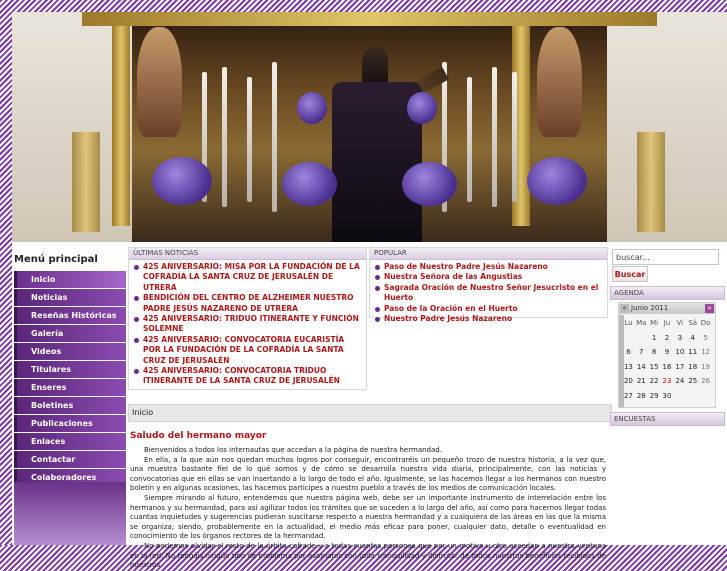 The height and width of the screenshot is (571, 727). I want to click on calendar-day: 19, so click(705, 367).